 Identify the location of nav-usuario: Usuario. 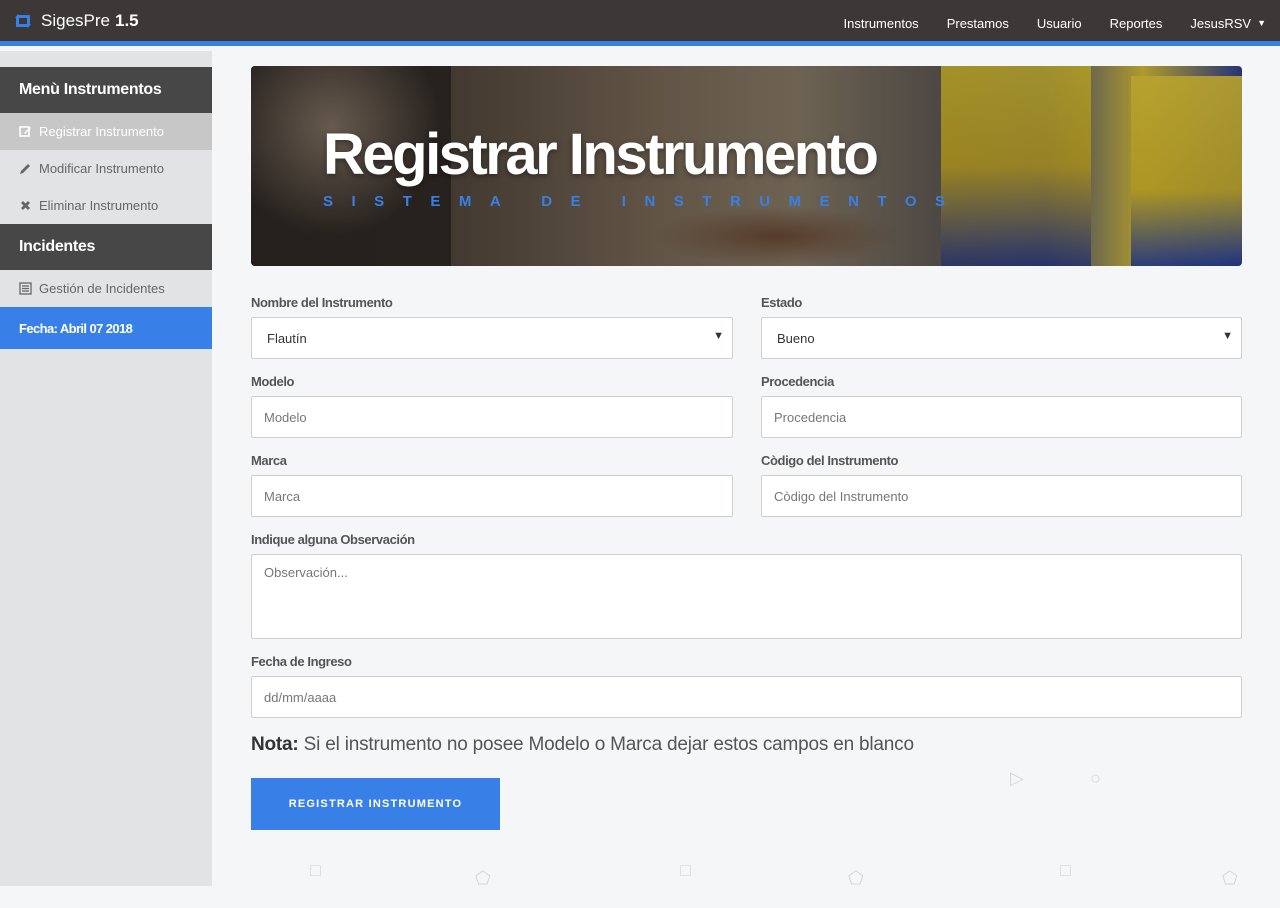
(1059, 23).